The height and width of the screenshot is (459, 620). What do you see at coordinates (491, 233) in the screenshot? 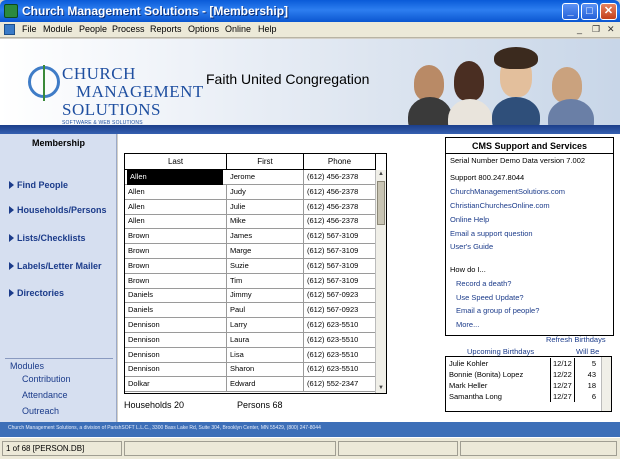
I see `link-email-support: Email a support question` at bounding box center [491, 233].